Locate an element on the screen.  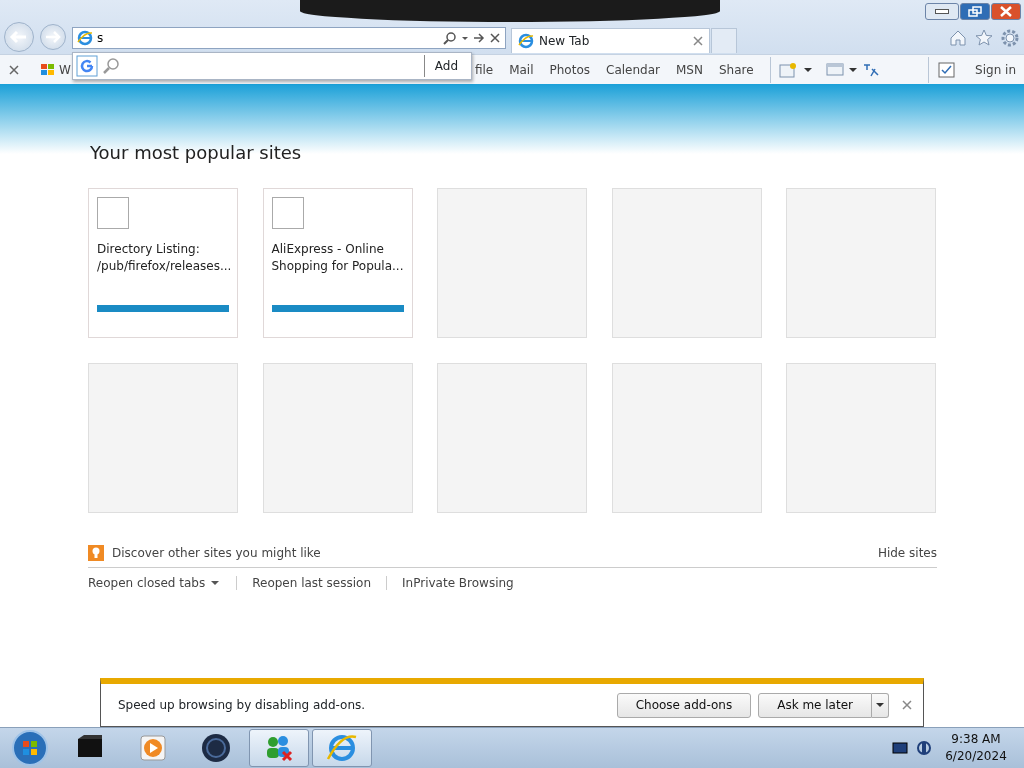
hide-sites-link: Hide sites is located at coordinates (907, 552).